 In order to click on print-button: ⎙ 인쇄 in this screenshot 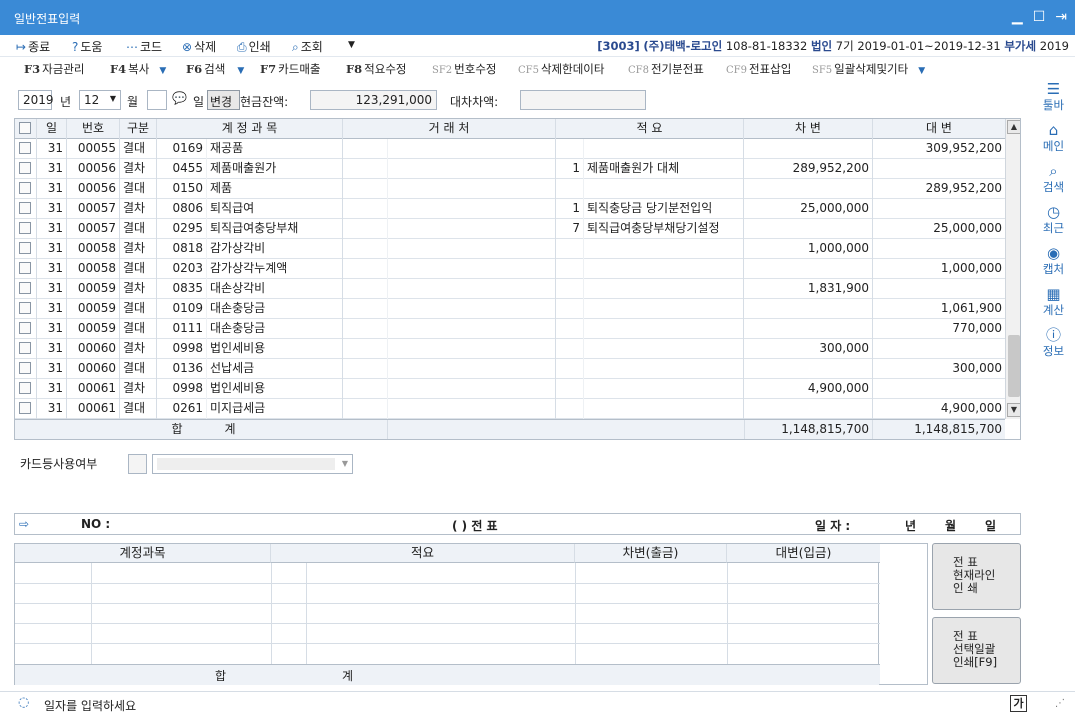, I will do `click(254, 46)`.